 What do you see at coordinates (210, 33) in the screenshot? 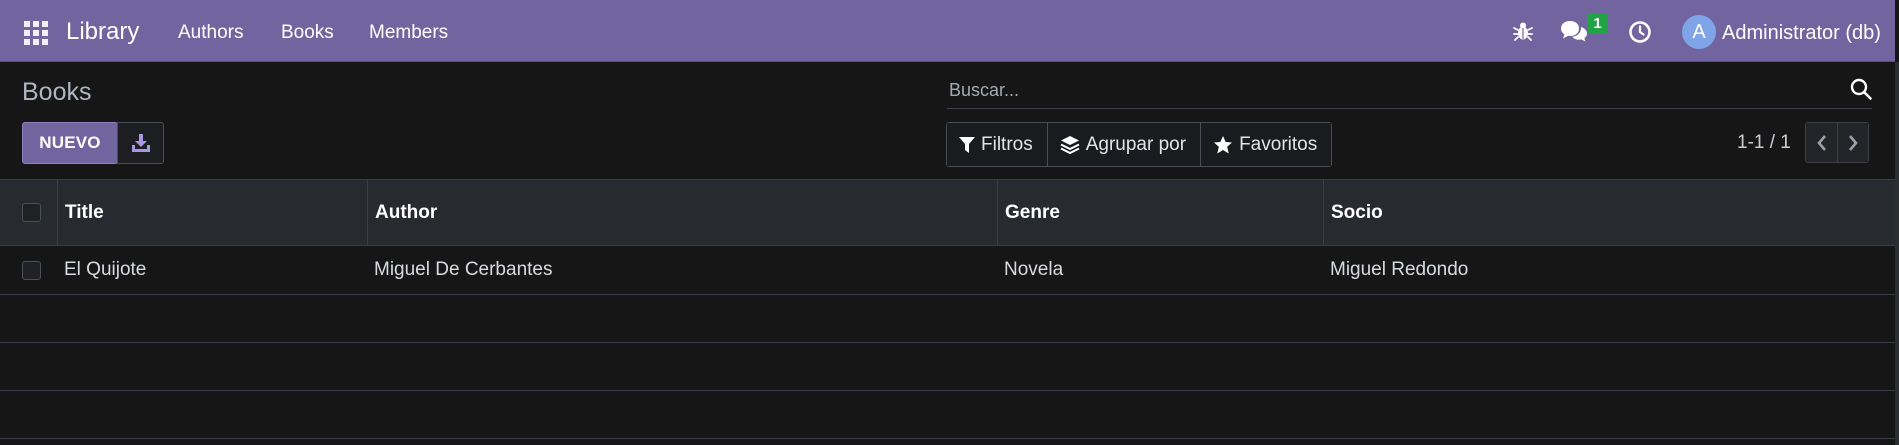
I see `menu-item-authors: Authors` at bounding box center [210, 33].